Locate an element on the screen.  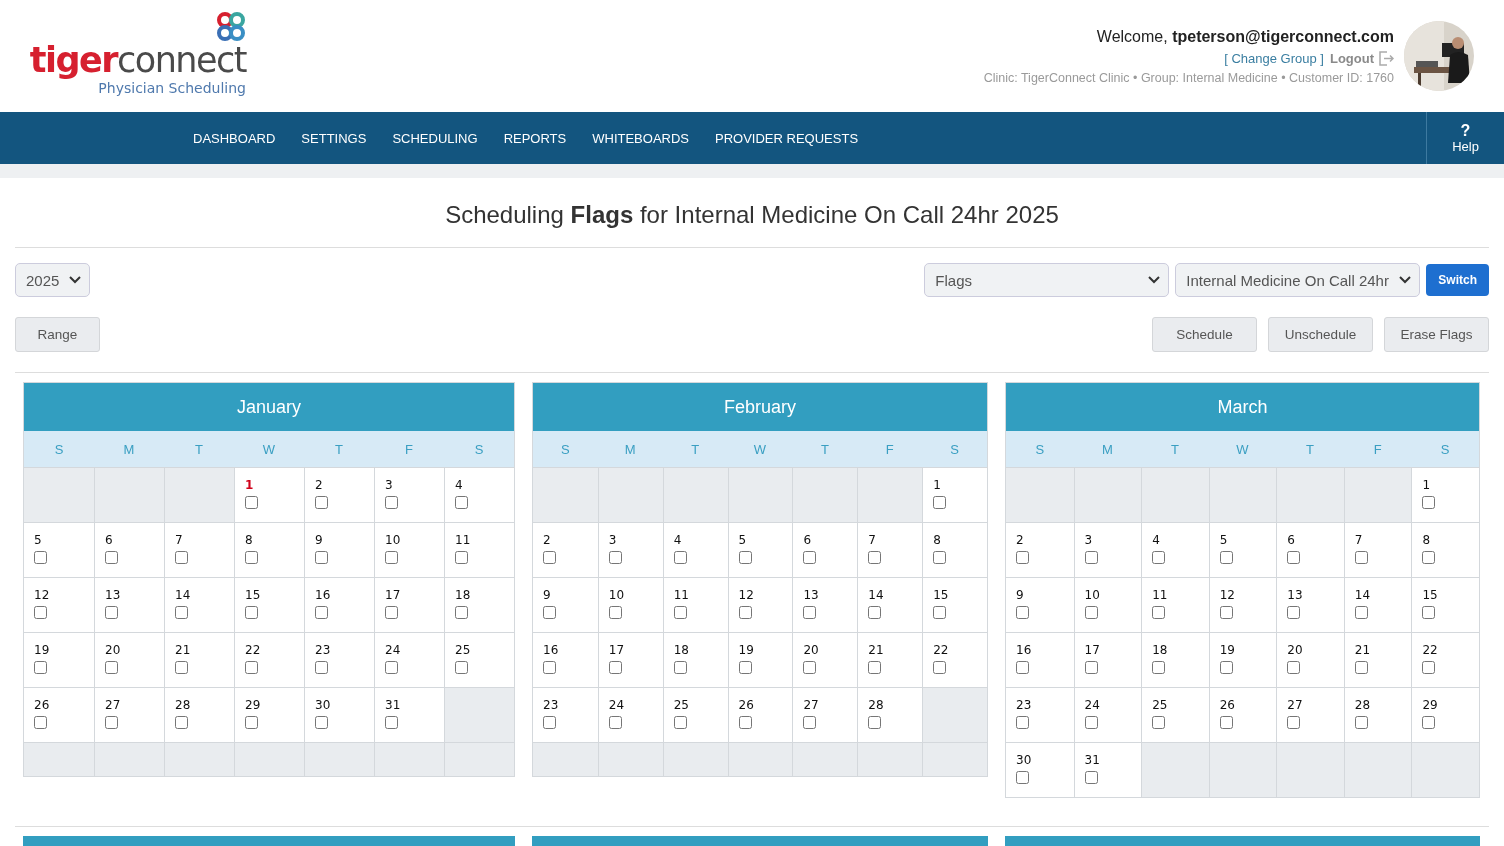
nav-item: WHITEBOARDS is located at coordinates (641, 138).